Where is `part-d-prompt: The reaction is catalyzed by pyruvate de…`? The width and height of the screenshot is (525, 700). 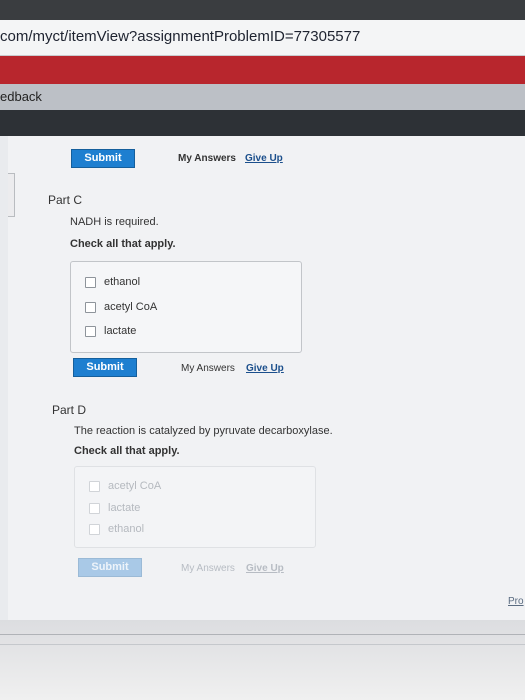 part-d-prompt: The reaction is catalyzed by pyruvate de… is located at coordinates (203, 431).